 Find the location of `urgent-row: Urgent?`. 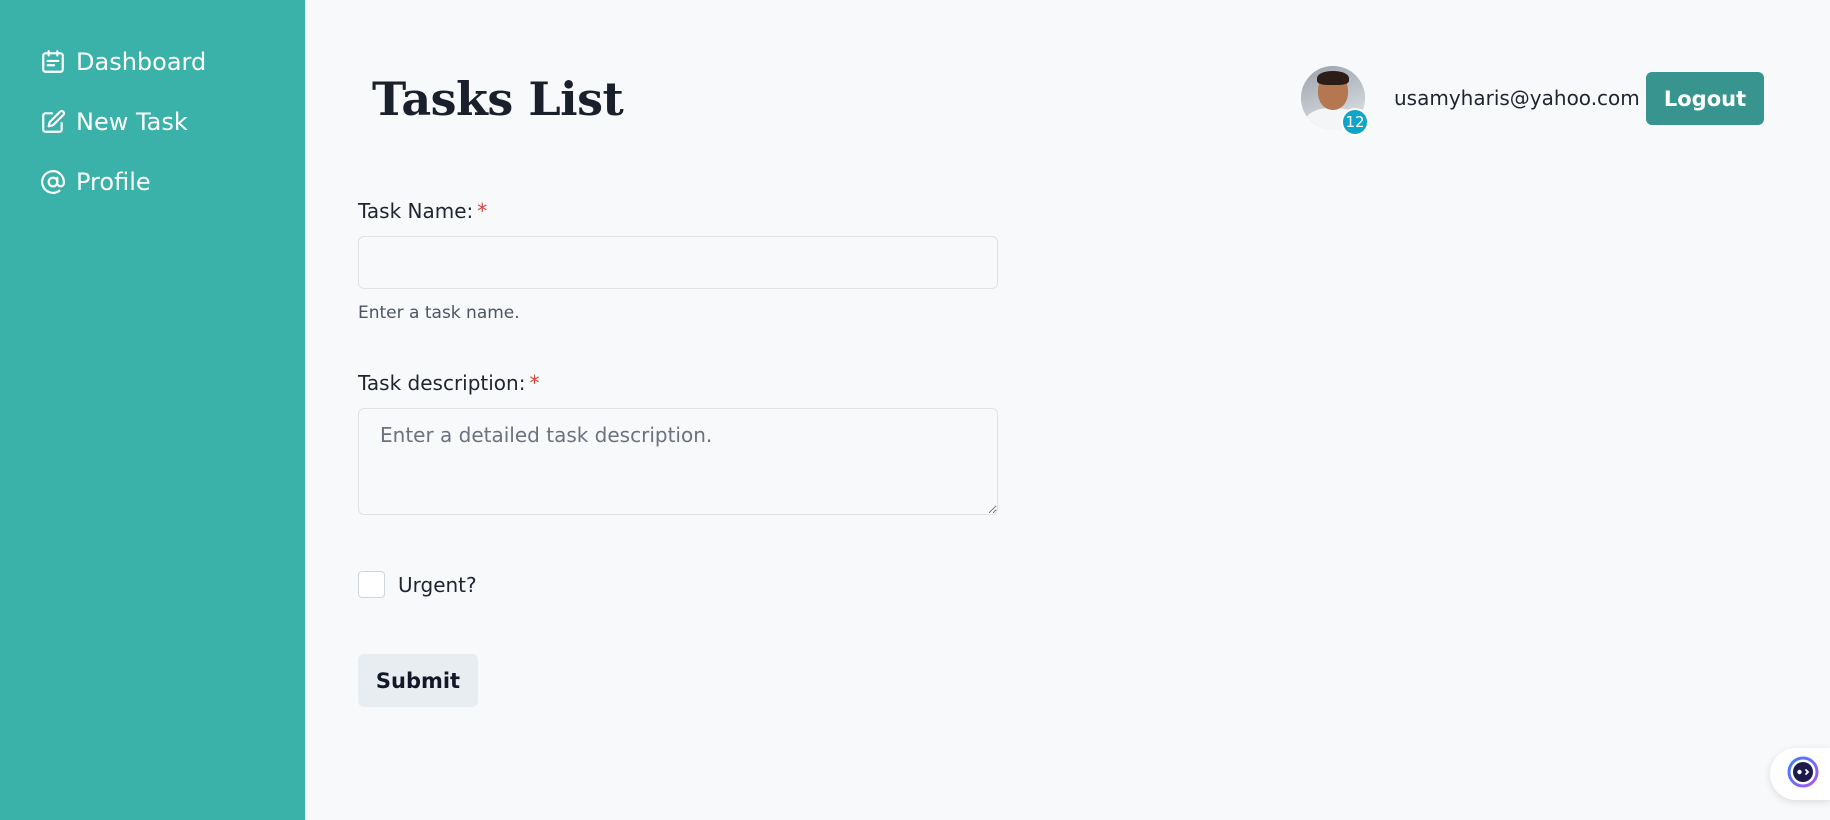

urgent-row: Urgent? is located at coordinates (678, 584).